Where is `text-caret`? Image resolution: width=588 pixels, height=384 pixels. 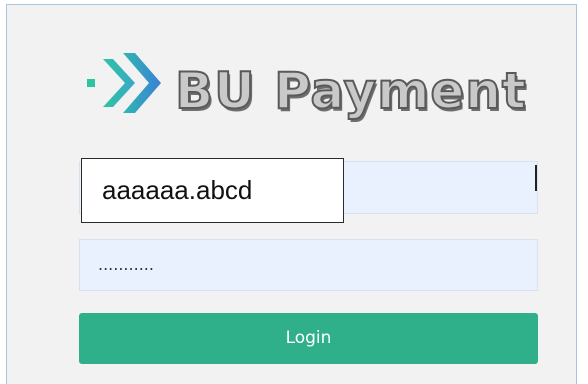 text-caret is located at coordinates (536, 178).